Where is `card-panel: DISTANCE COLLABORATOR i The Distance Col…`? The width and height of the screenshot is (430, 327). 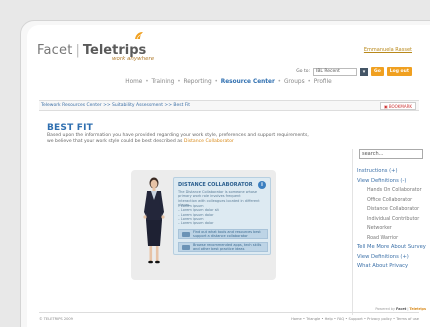 card-panel: DISTANCE COLLABORATOR i The Distance Col… is located at coordinates (222, 216).